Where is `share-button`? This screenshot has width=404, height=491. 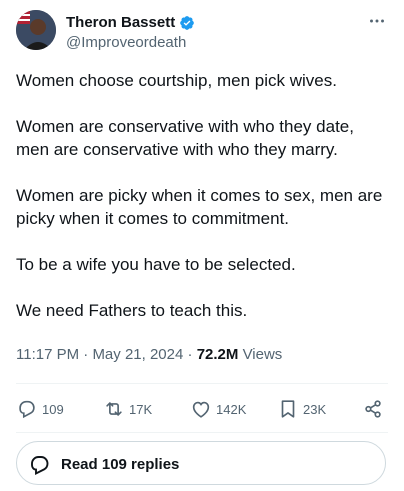
share-button is located at coordinates (373, 409).